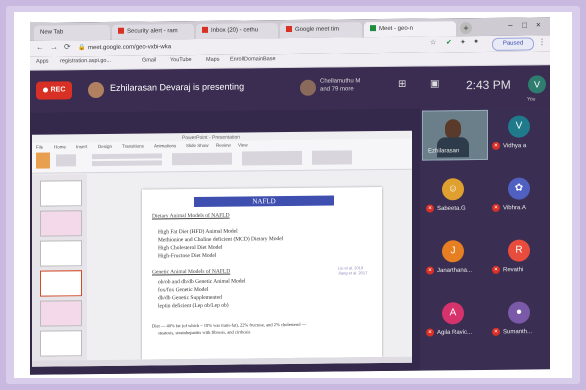 This screenshot has height=390, width=586. What do you see at coordinates (340, 81) in the screenshot?
I see `participants-line1: Chellamuthu M` at bounding box center [340, 81].